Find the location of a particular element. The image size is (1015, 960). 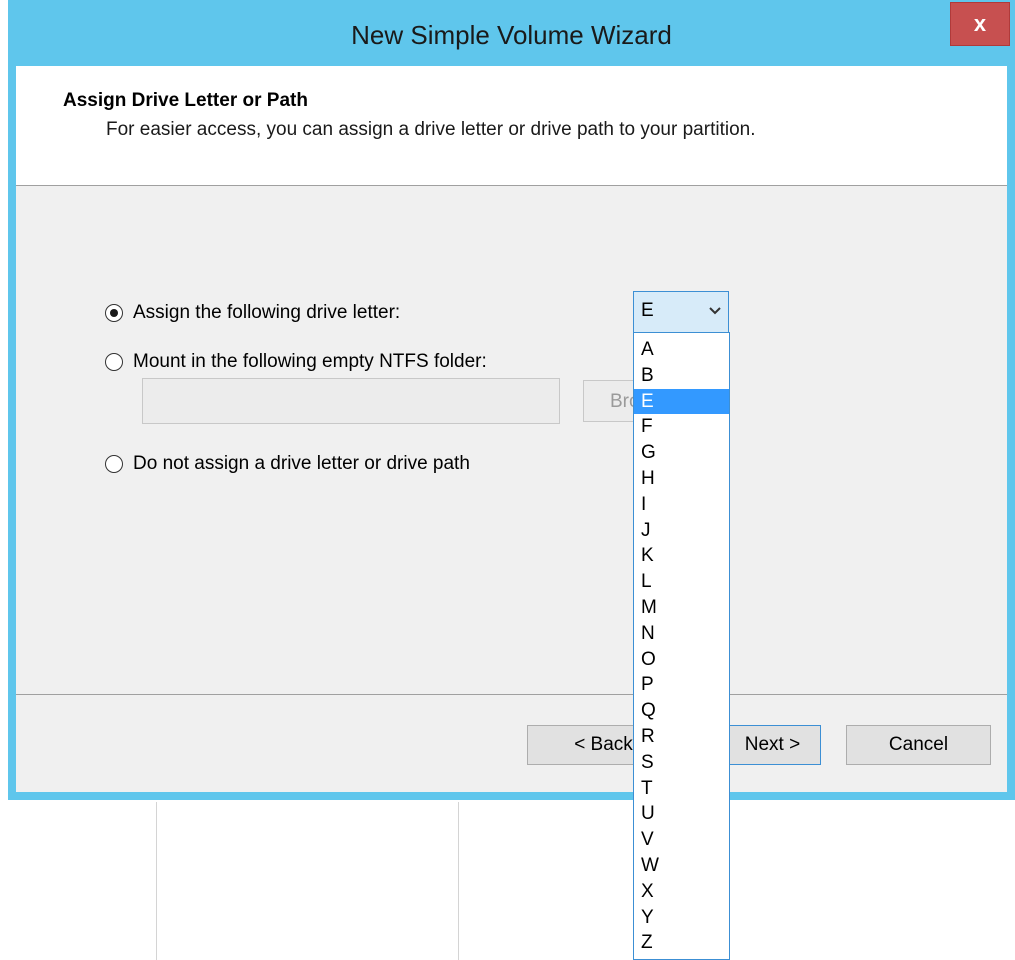

dropdown-option-s: S is located at coordinates (681, 763).